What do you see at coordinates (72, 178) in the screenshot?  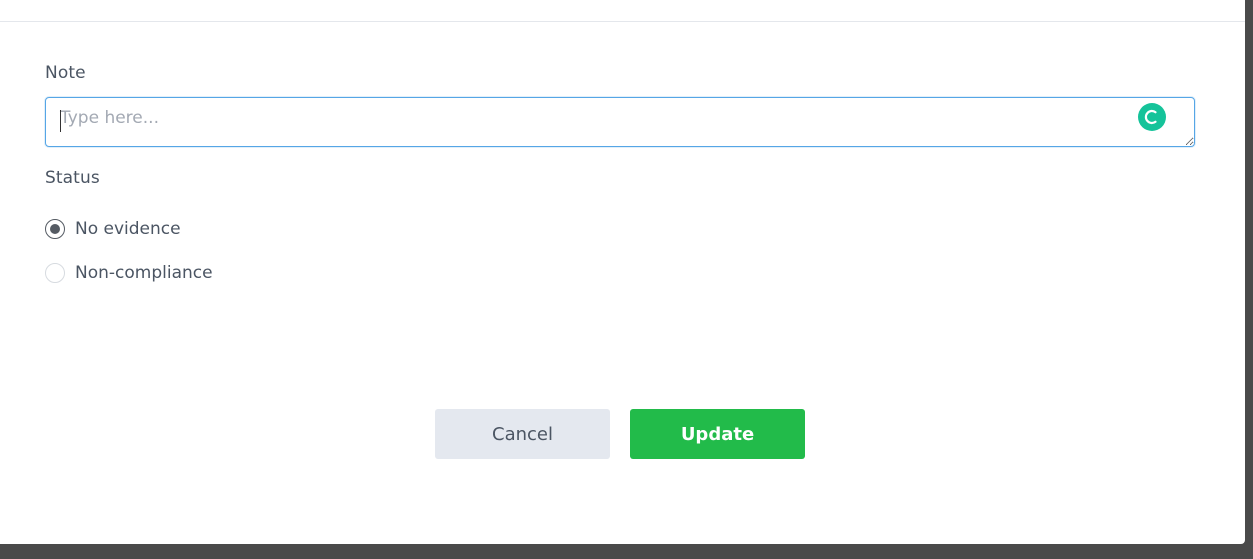 I see `status-label: Status` at bounding box center [72, 178].